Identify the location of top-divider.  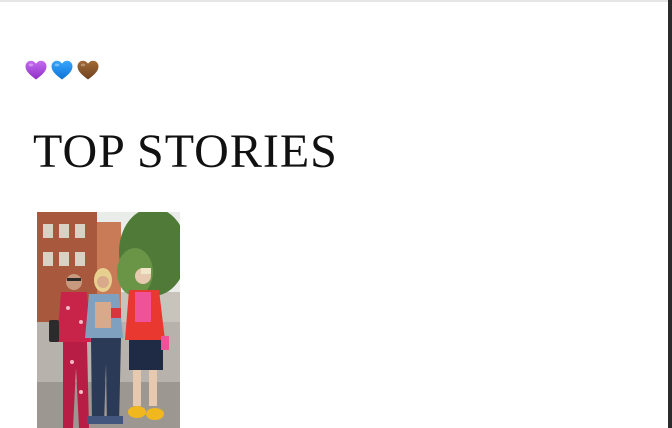
(334, 1).